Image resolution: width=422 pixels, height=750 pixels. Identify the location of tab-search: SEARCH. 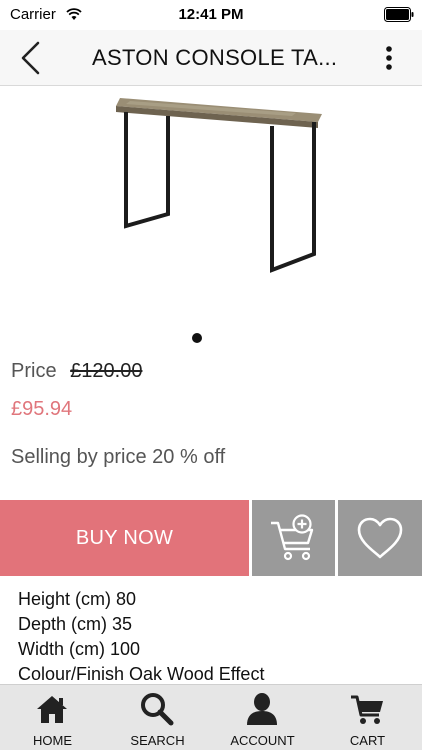
(157, 717).